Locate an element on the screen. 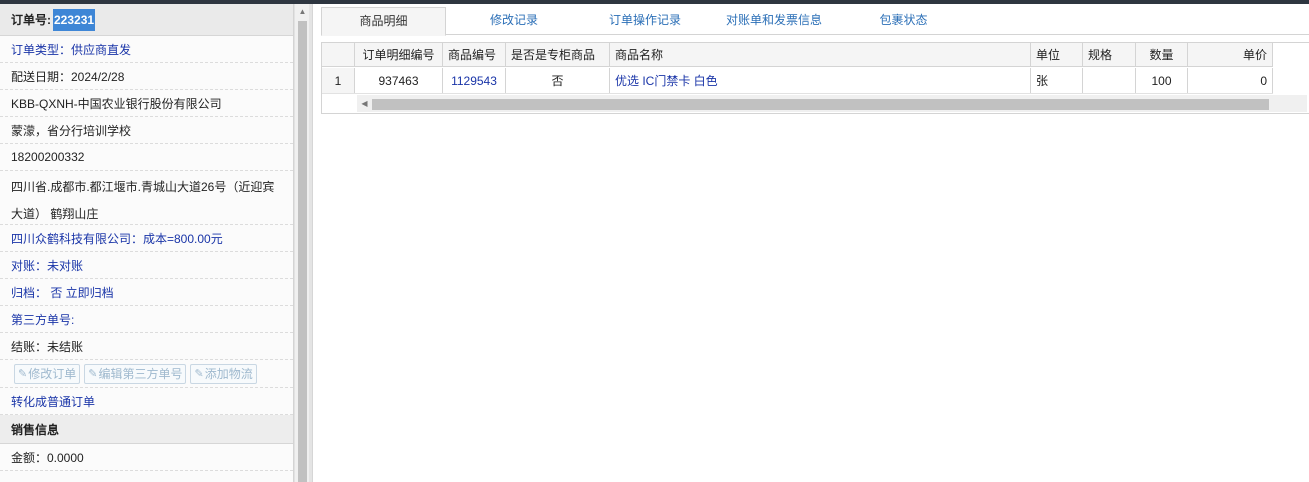  chevron-up-icon: ▲ is located at coordinates (302, 11).